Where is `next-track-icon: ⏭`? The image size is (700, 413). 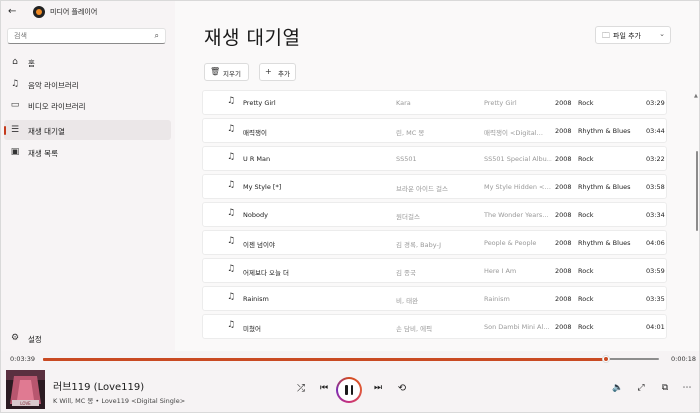
next-track-icon: ⏭ is located at coordinates (378, 390).